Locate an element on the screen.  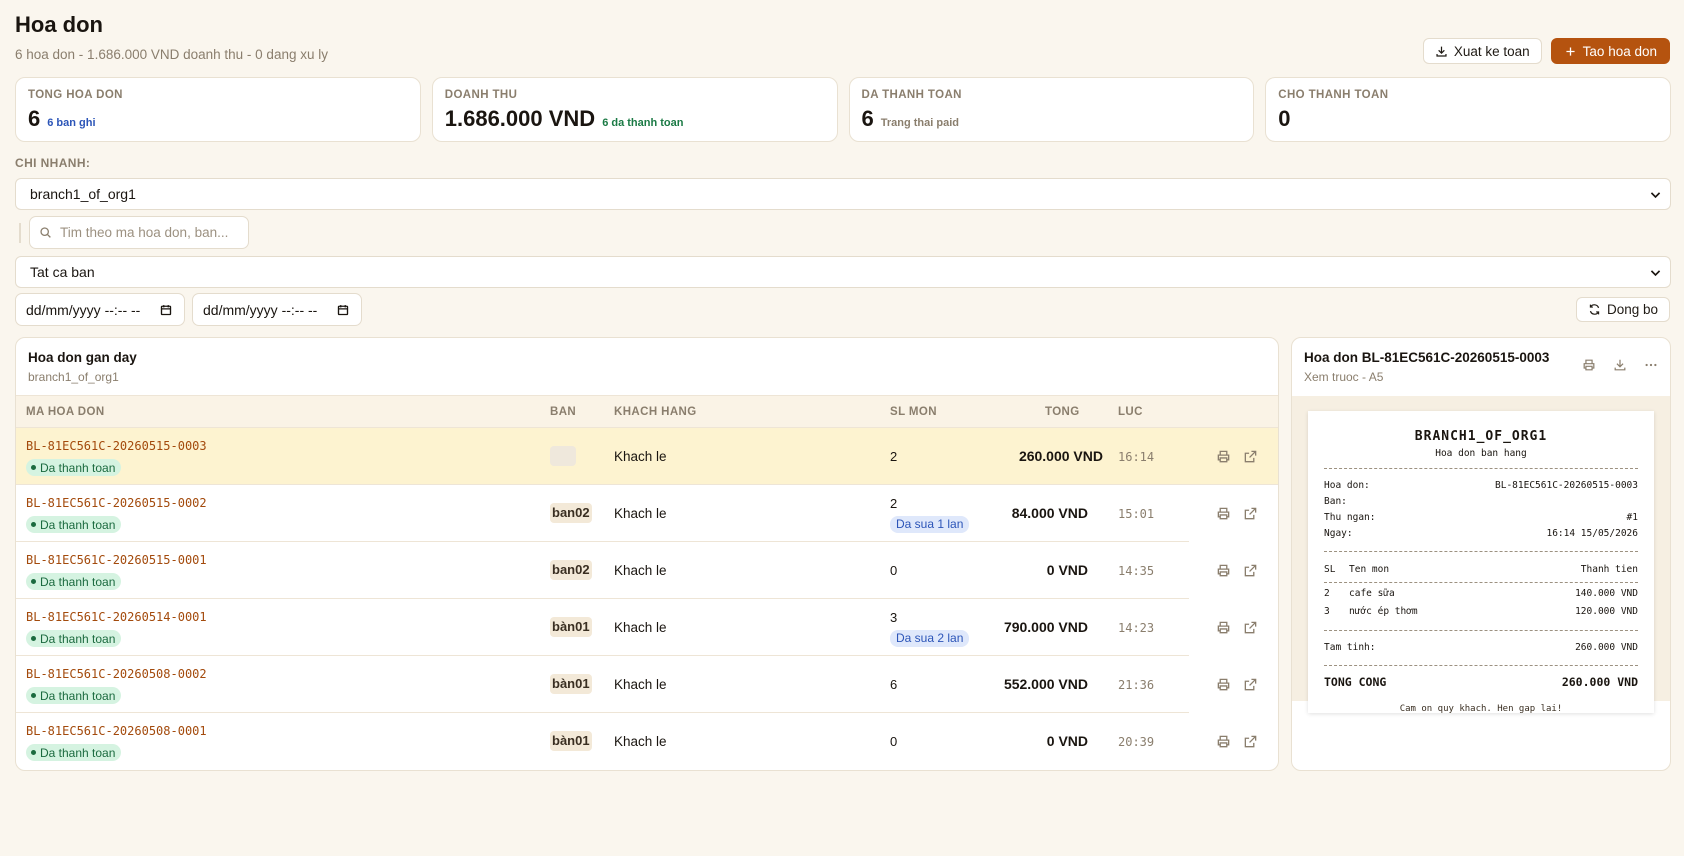
col-total: TONG is located at coordinates (1062, 412).